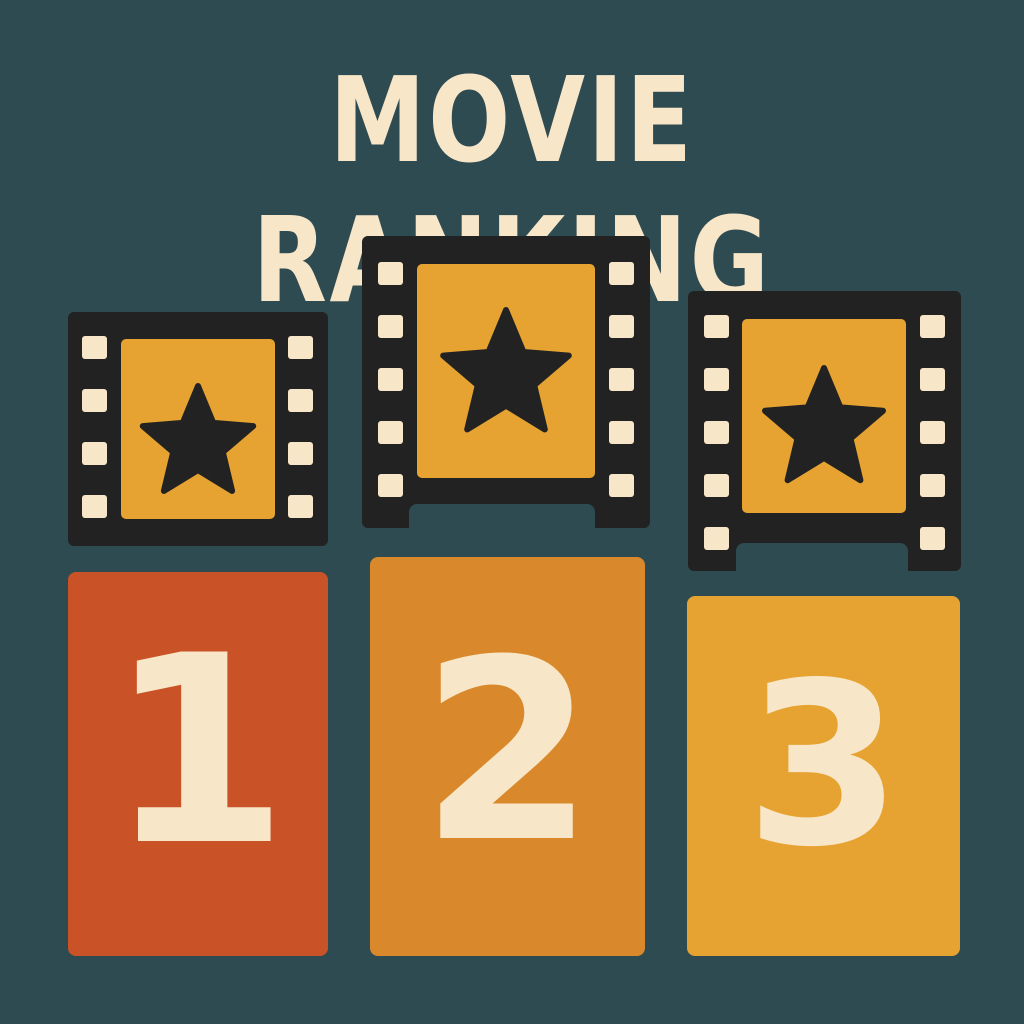 The image size is (1024, 1024). What do you see at coordinates (198, 752) in the screenshot?
I see `rank-number: 1` at bounding box center [198, 752].